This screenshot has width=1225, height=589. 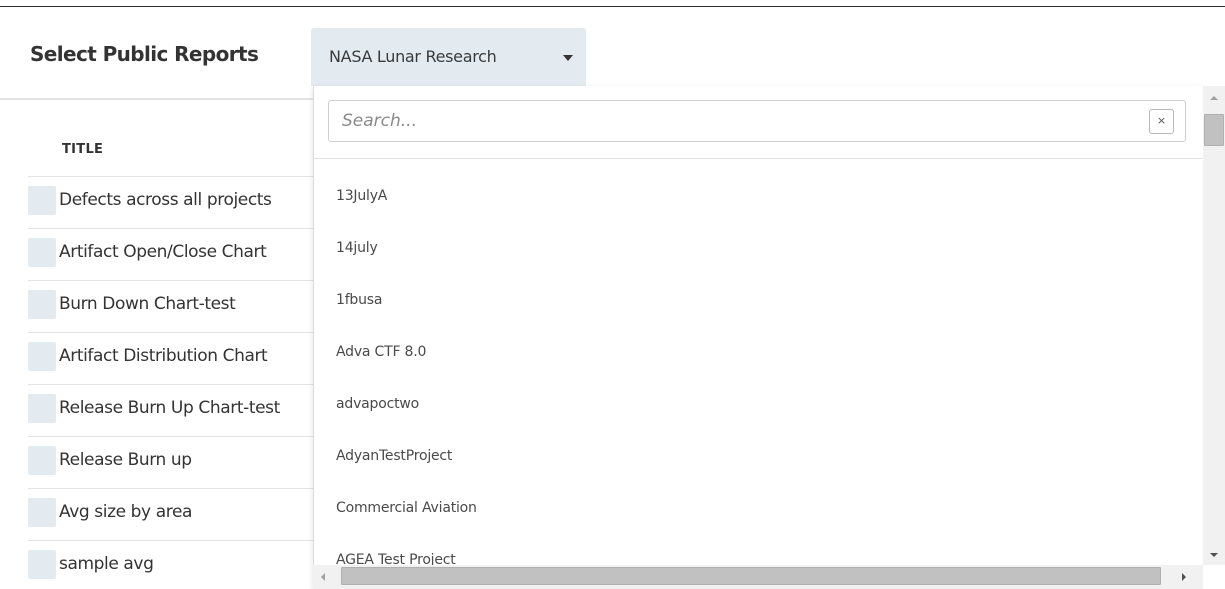 I want to click on horizontal-scroll-thumb, so click(x=751, y=576).